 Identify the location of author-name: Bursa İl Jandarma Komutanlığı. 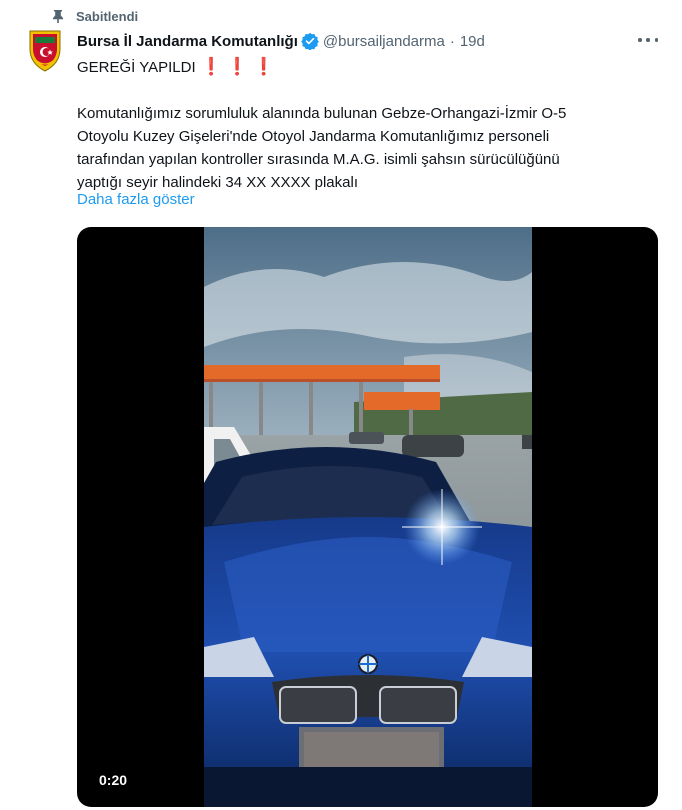
(187, 41).